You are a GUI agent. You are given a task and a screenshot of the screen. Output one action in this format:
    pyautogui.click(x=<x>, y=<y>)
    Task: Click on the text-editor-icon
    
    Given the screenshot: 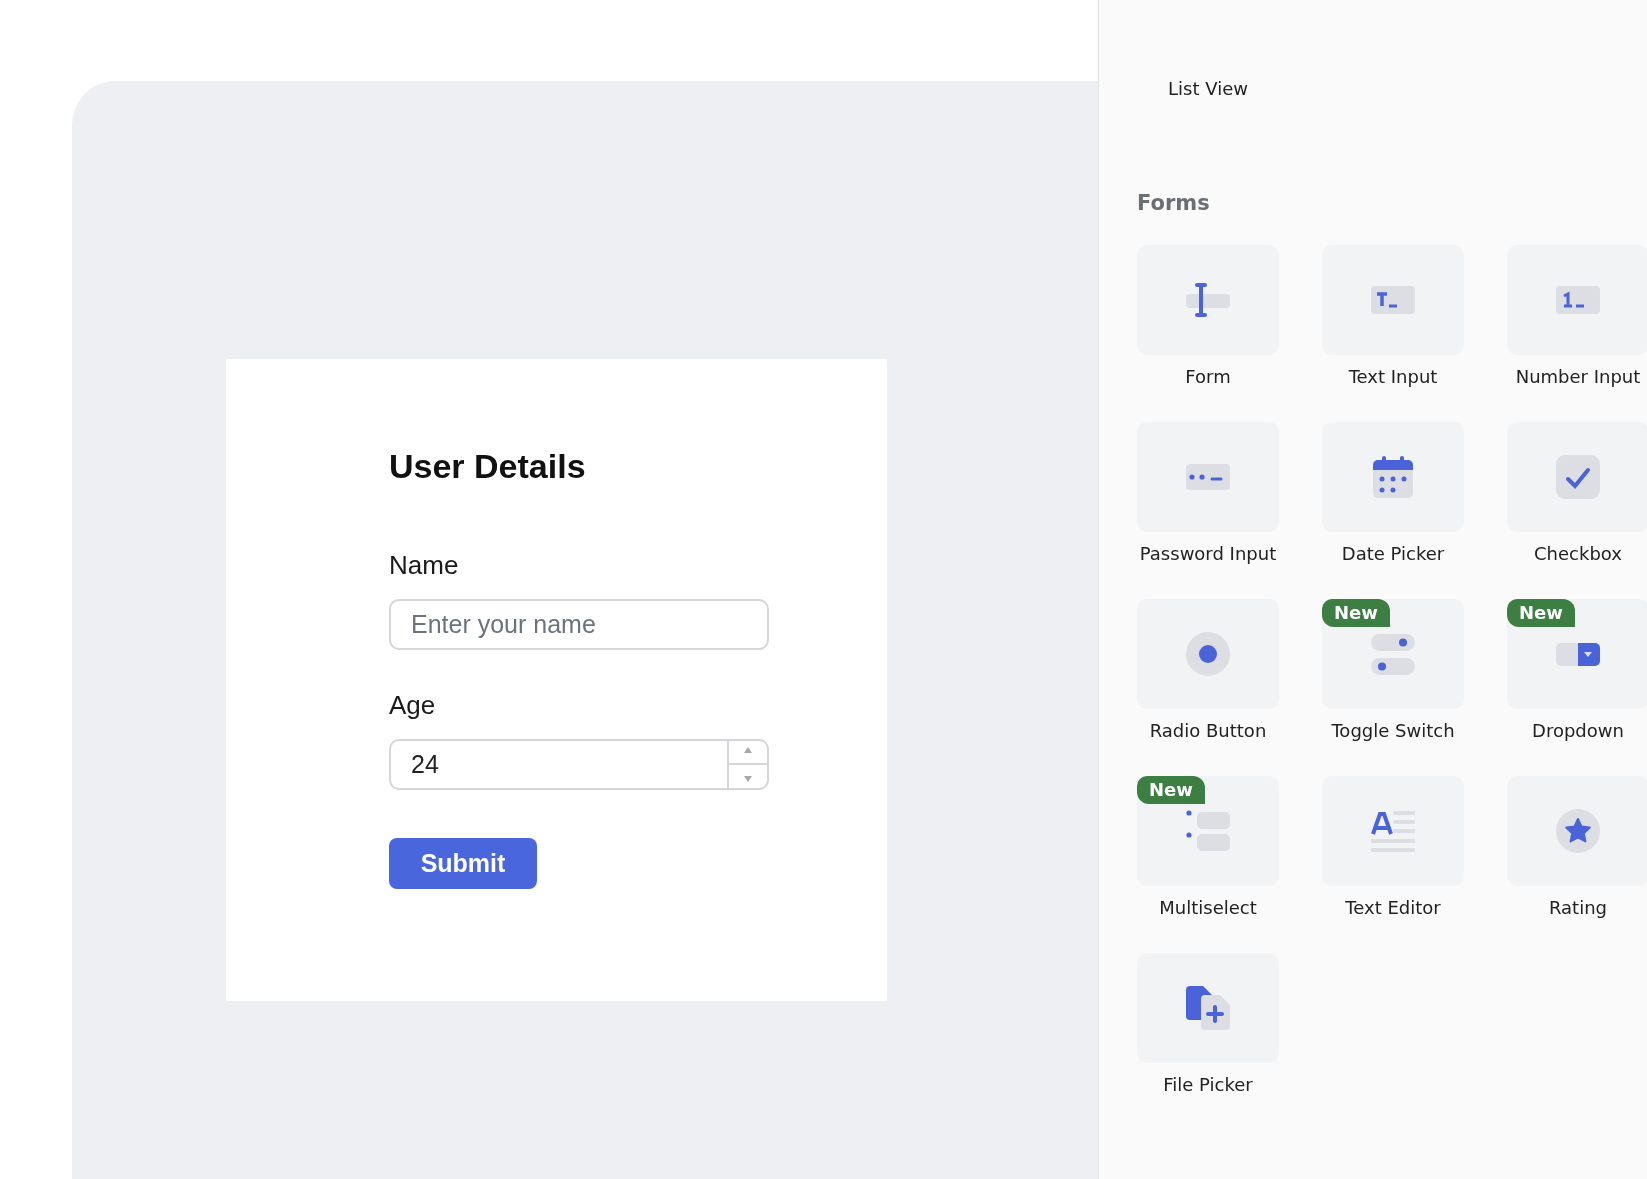 What is the action you would take?
    pyautogui.click(x=1393, y=831)
    